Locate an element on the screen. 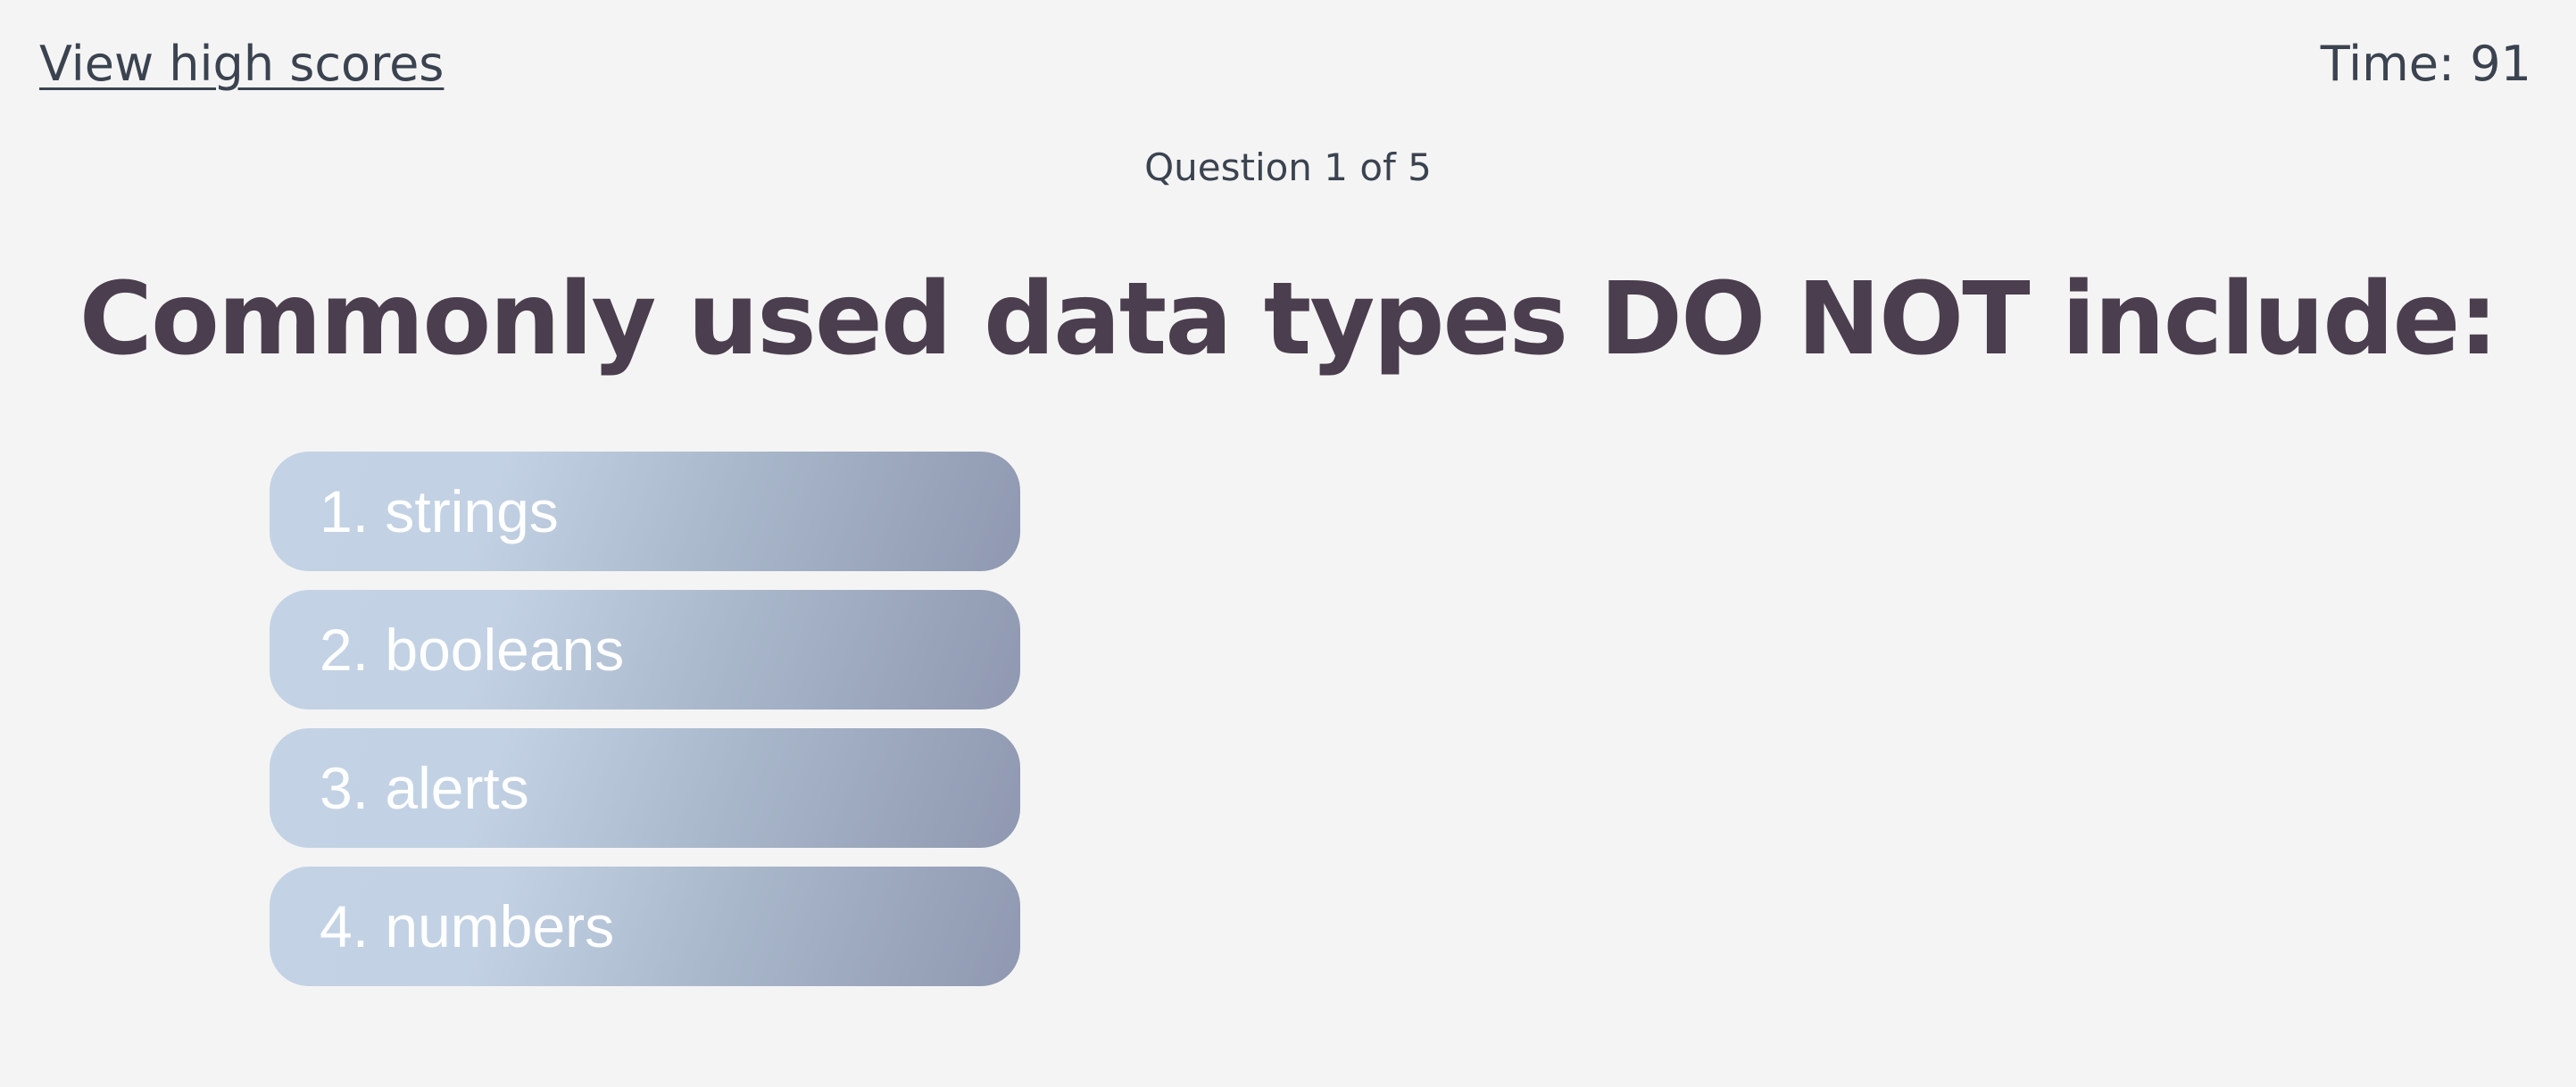  answer-choice-numbers: 4. numbers is located at coordinates (645, 926).